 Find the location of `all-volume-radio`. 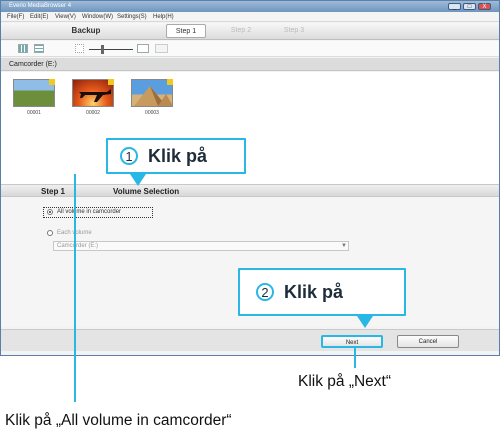

all-volume-radio is located at coordinates (50, 212).